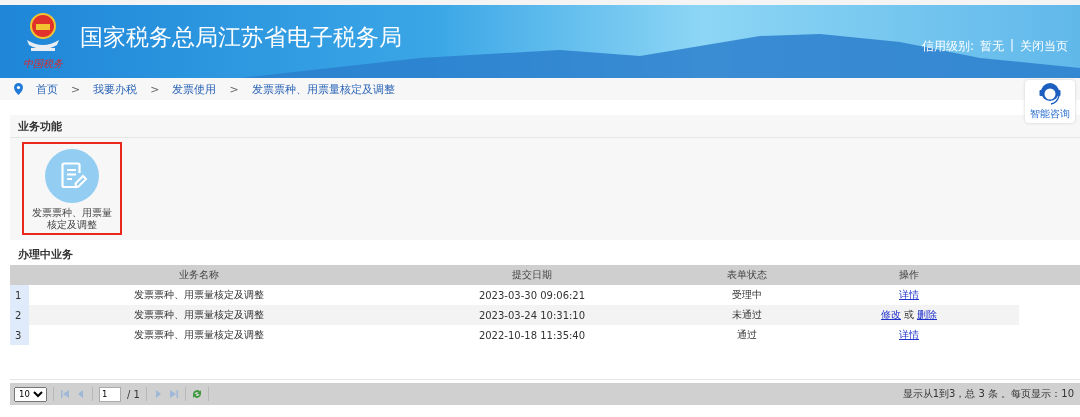  Describe the element at coordinates (927, 315) in the screenshot. I see `action-link: 删除` at that location.